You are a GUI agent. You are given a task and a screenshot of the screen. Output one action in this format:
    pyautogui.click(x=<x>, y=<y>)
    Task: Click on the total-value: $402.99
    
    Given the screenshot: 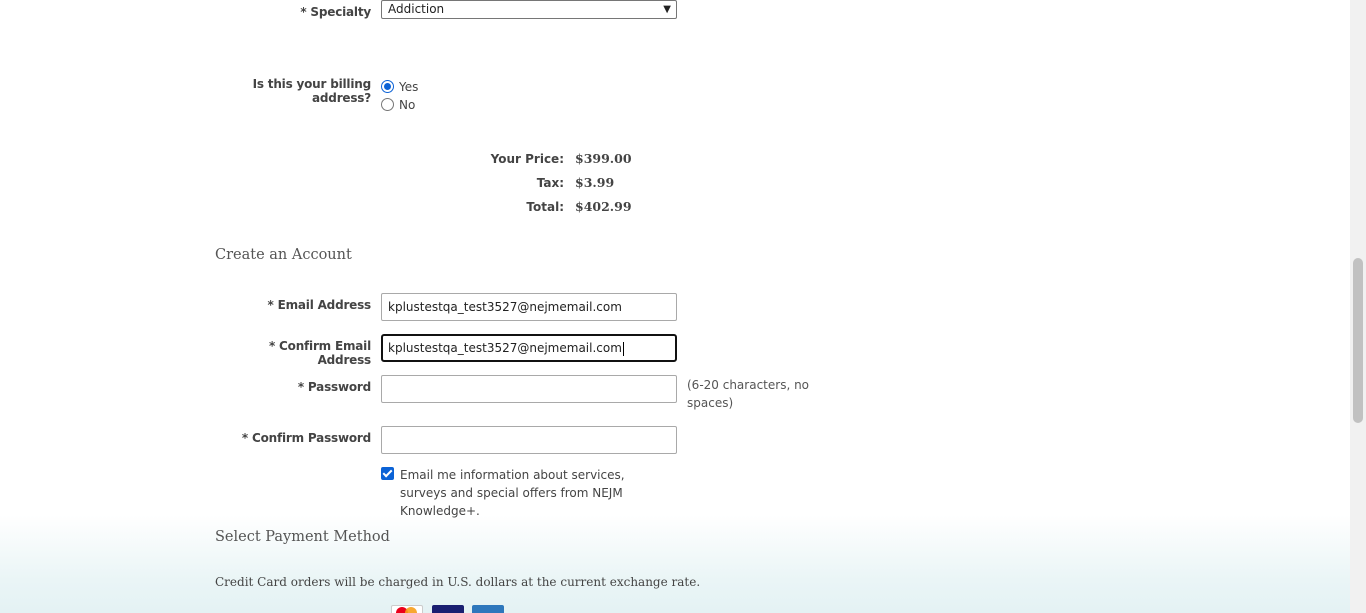 What is the action you would take?
    pyautogui.click(x=603, y=206)
    